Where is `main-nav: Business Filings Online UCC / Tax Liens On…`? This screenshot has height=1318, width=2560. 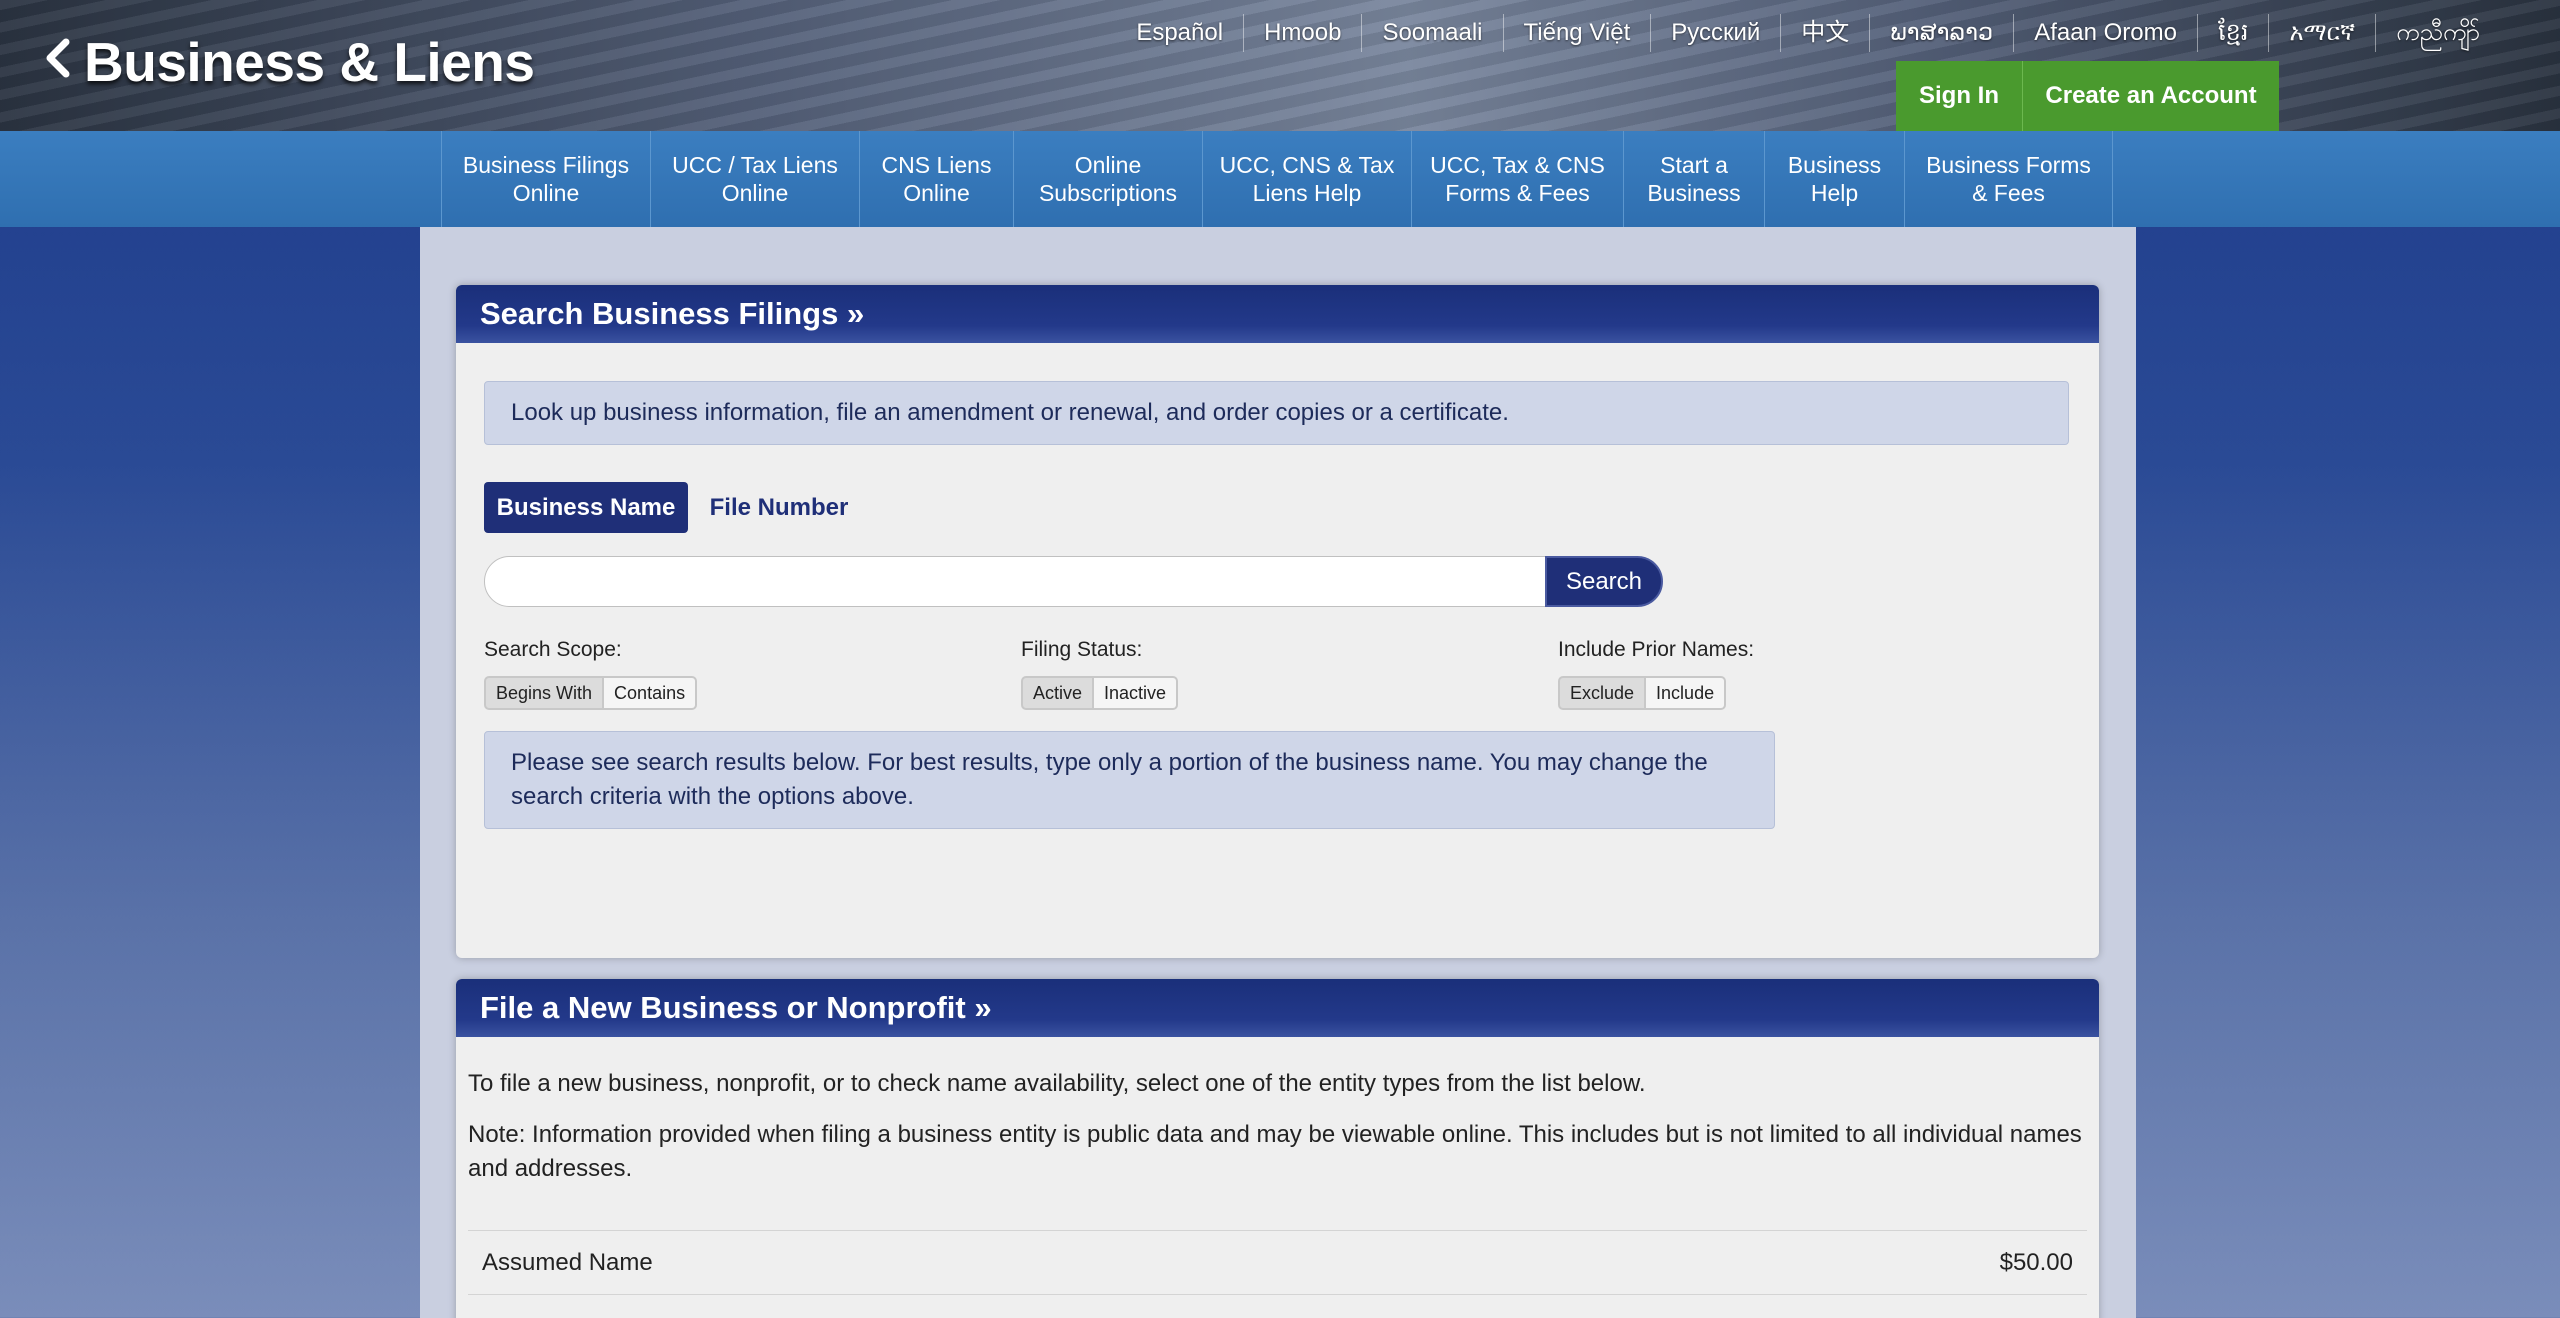
main-nav: Business Filings Online UCC / Tax Liens On… is located at coordinates (1280, 179).